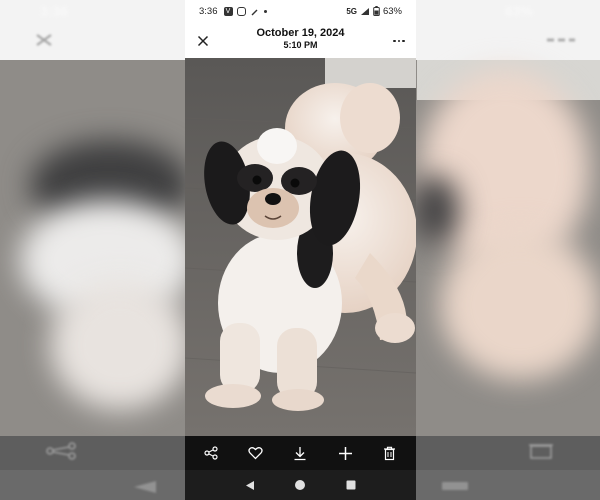 The width and height of the screenshot is (600, 500). Describe the element at coordinates (273, 199) in the screenshot. I see `dog-nose` at that location.